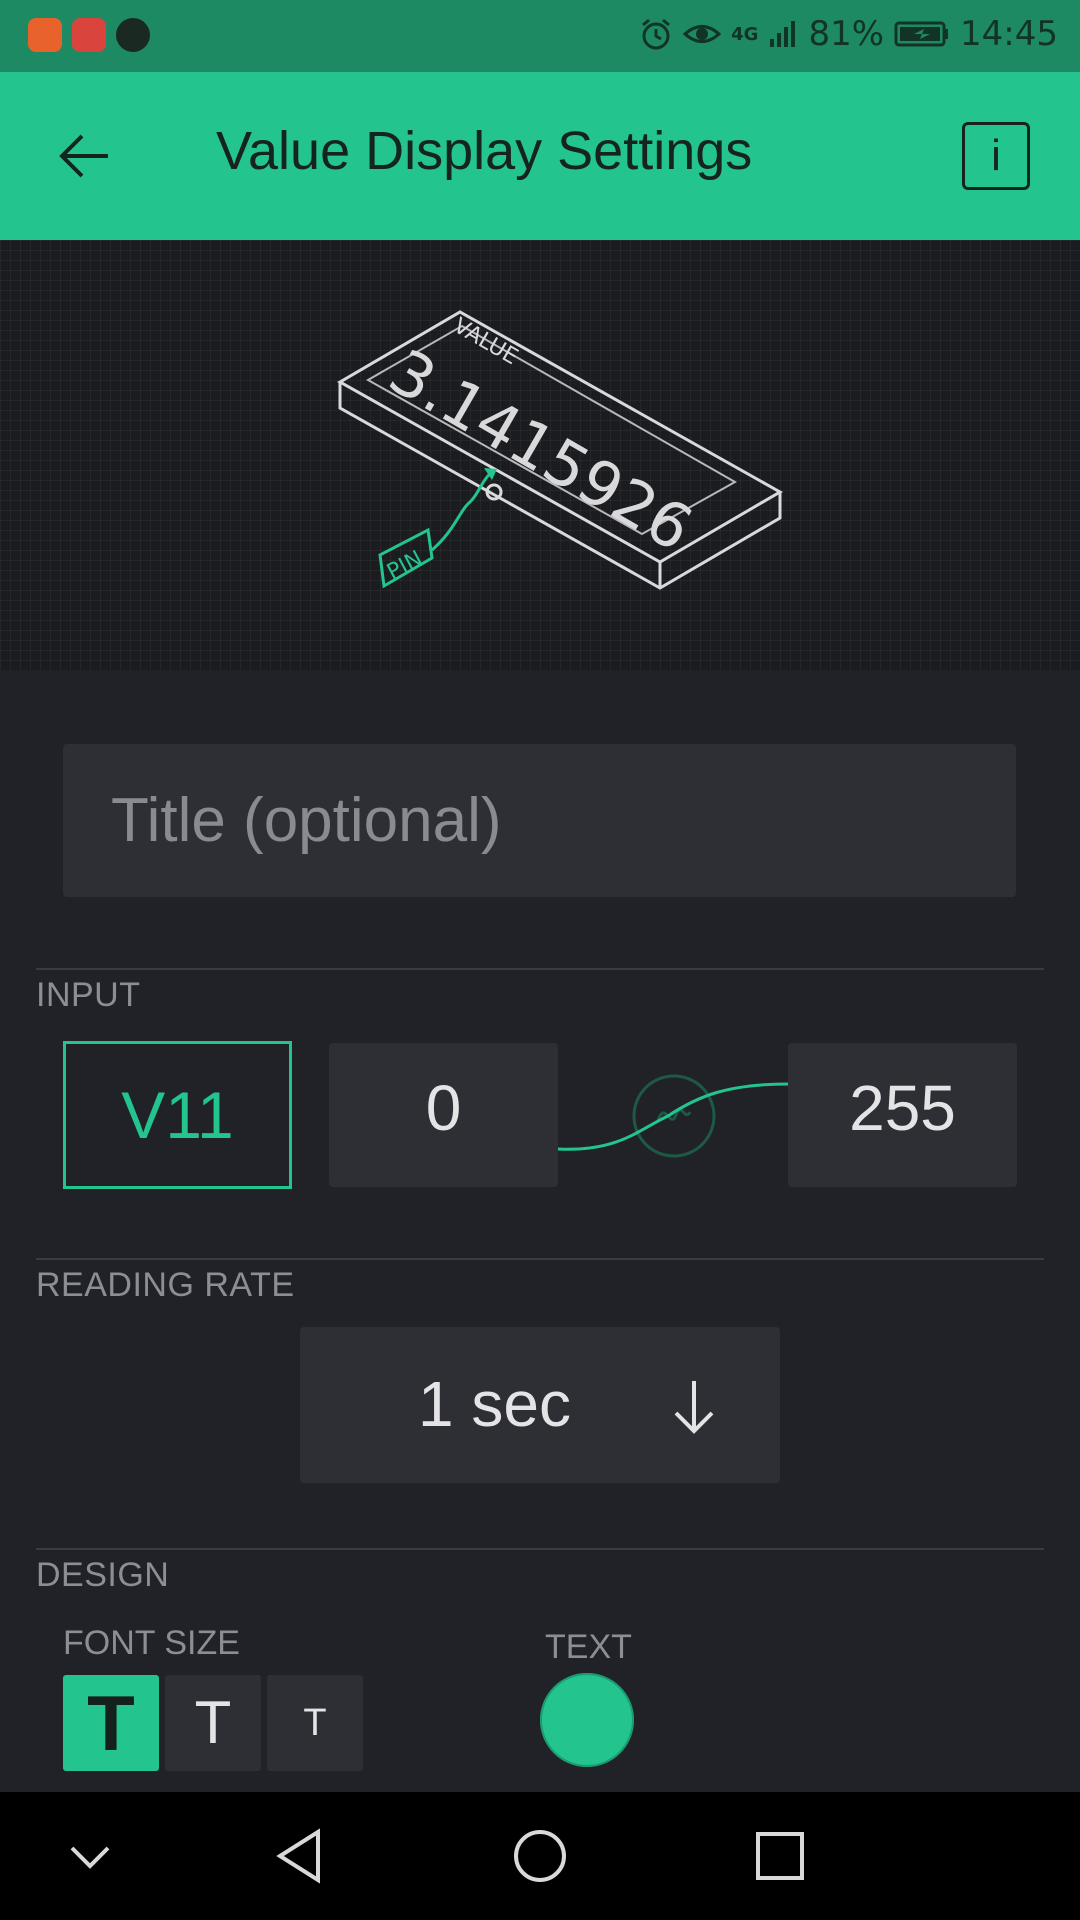 This screenshot has height=1920, width=1080. I want to click on page-title: Value Display Settings, so click(484, 151).